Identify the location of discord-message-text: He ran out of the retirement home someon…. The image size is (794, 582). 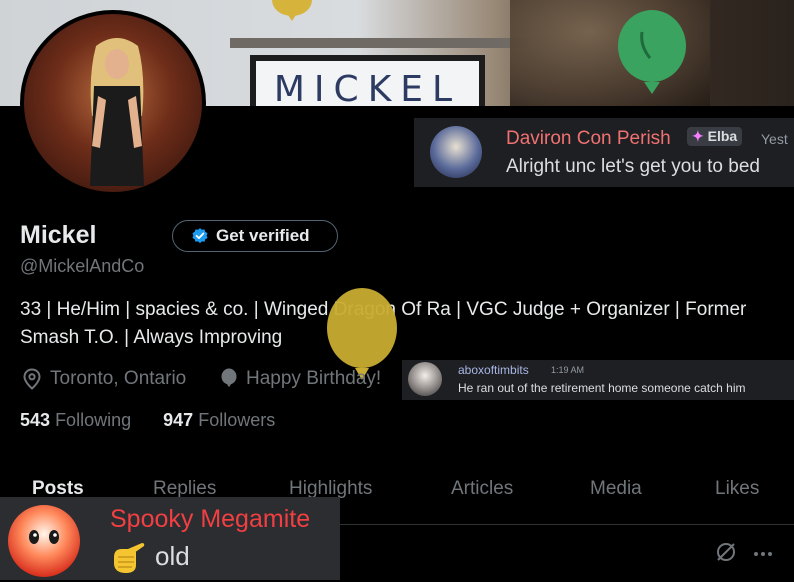
(602, 388).